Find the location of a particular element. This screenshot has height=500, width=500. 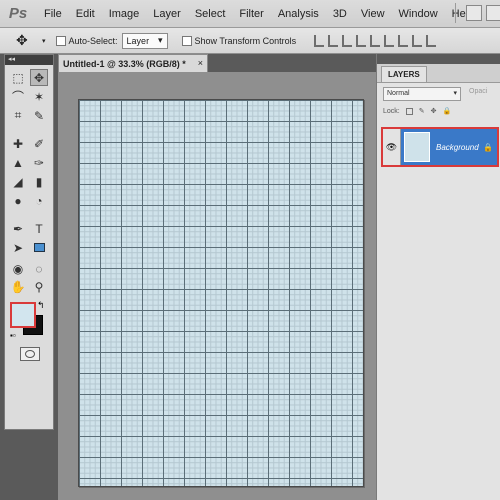

minibridge-button is located at coordinates (493, 13).